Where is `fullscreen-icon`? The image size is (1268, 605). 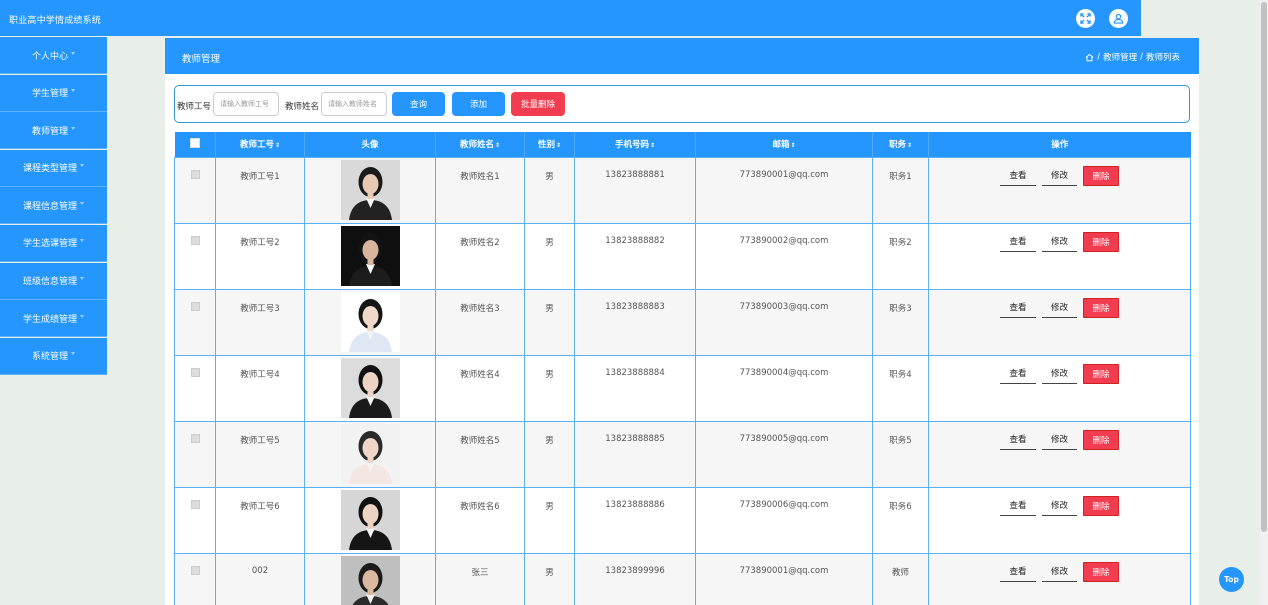
fullscreen-icon is located at coordinates (1085, 18).